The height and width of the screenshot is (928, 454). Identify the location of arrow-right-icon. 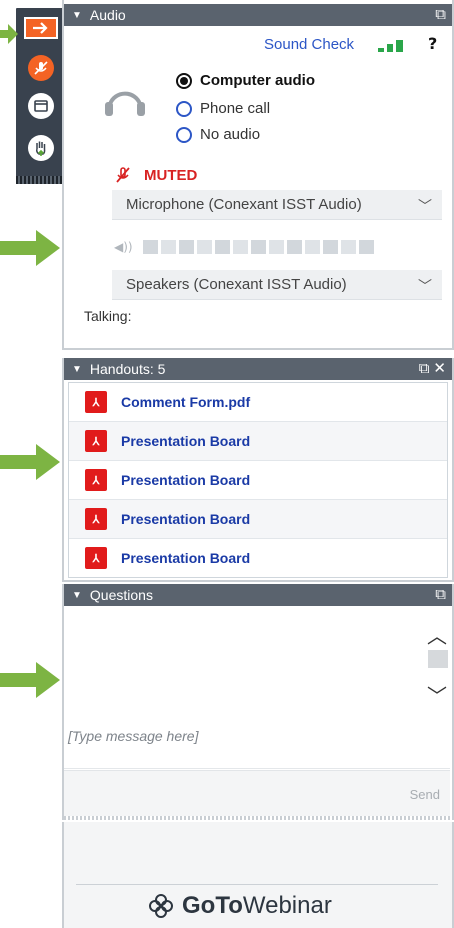
(41, 28).